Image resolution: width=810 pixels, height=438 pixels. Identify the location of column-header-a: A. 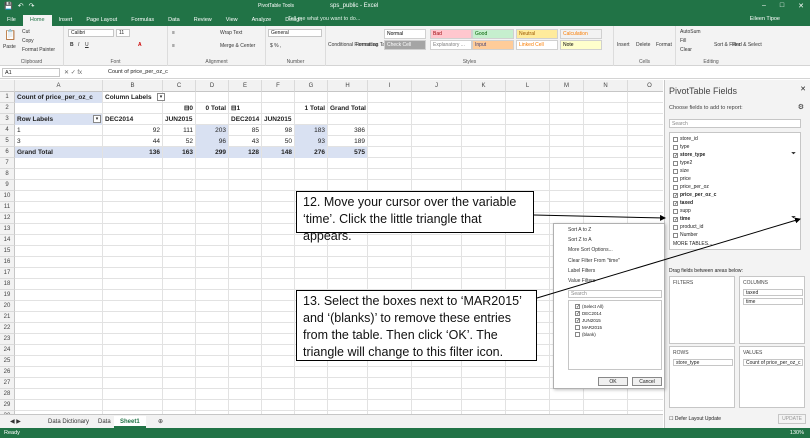
(59, 86).